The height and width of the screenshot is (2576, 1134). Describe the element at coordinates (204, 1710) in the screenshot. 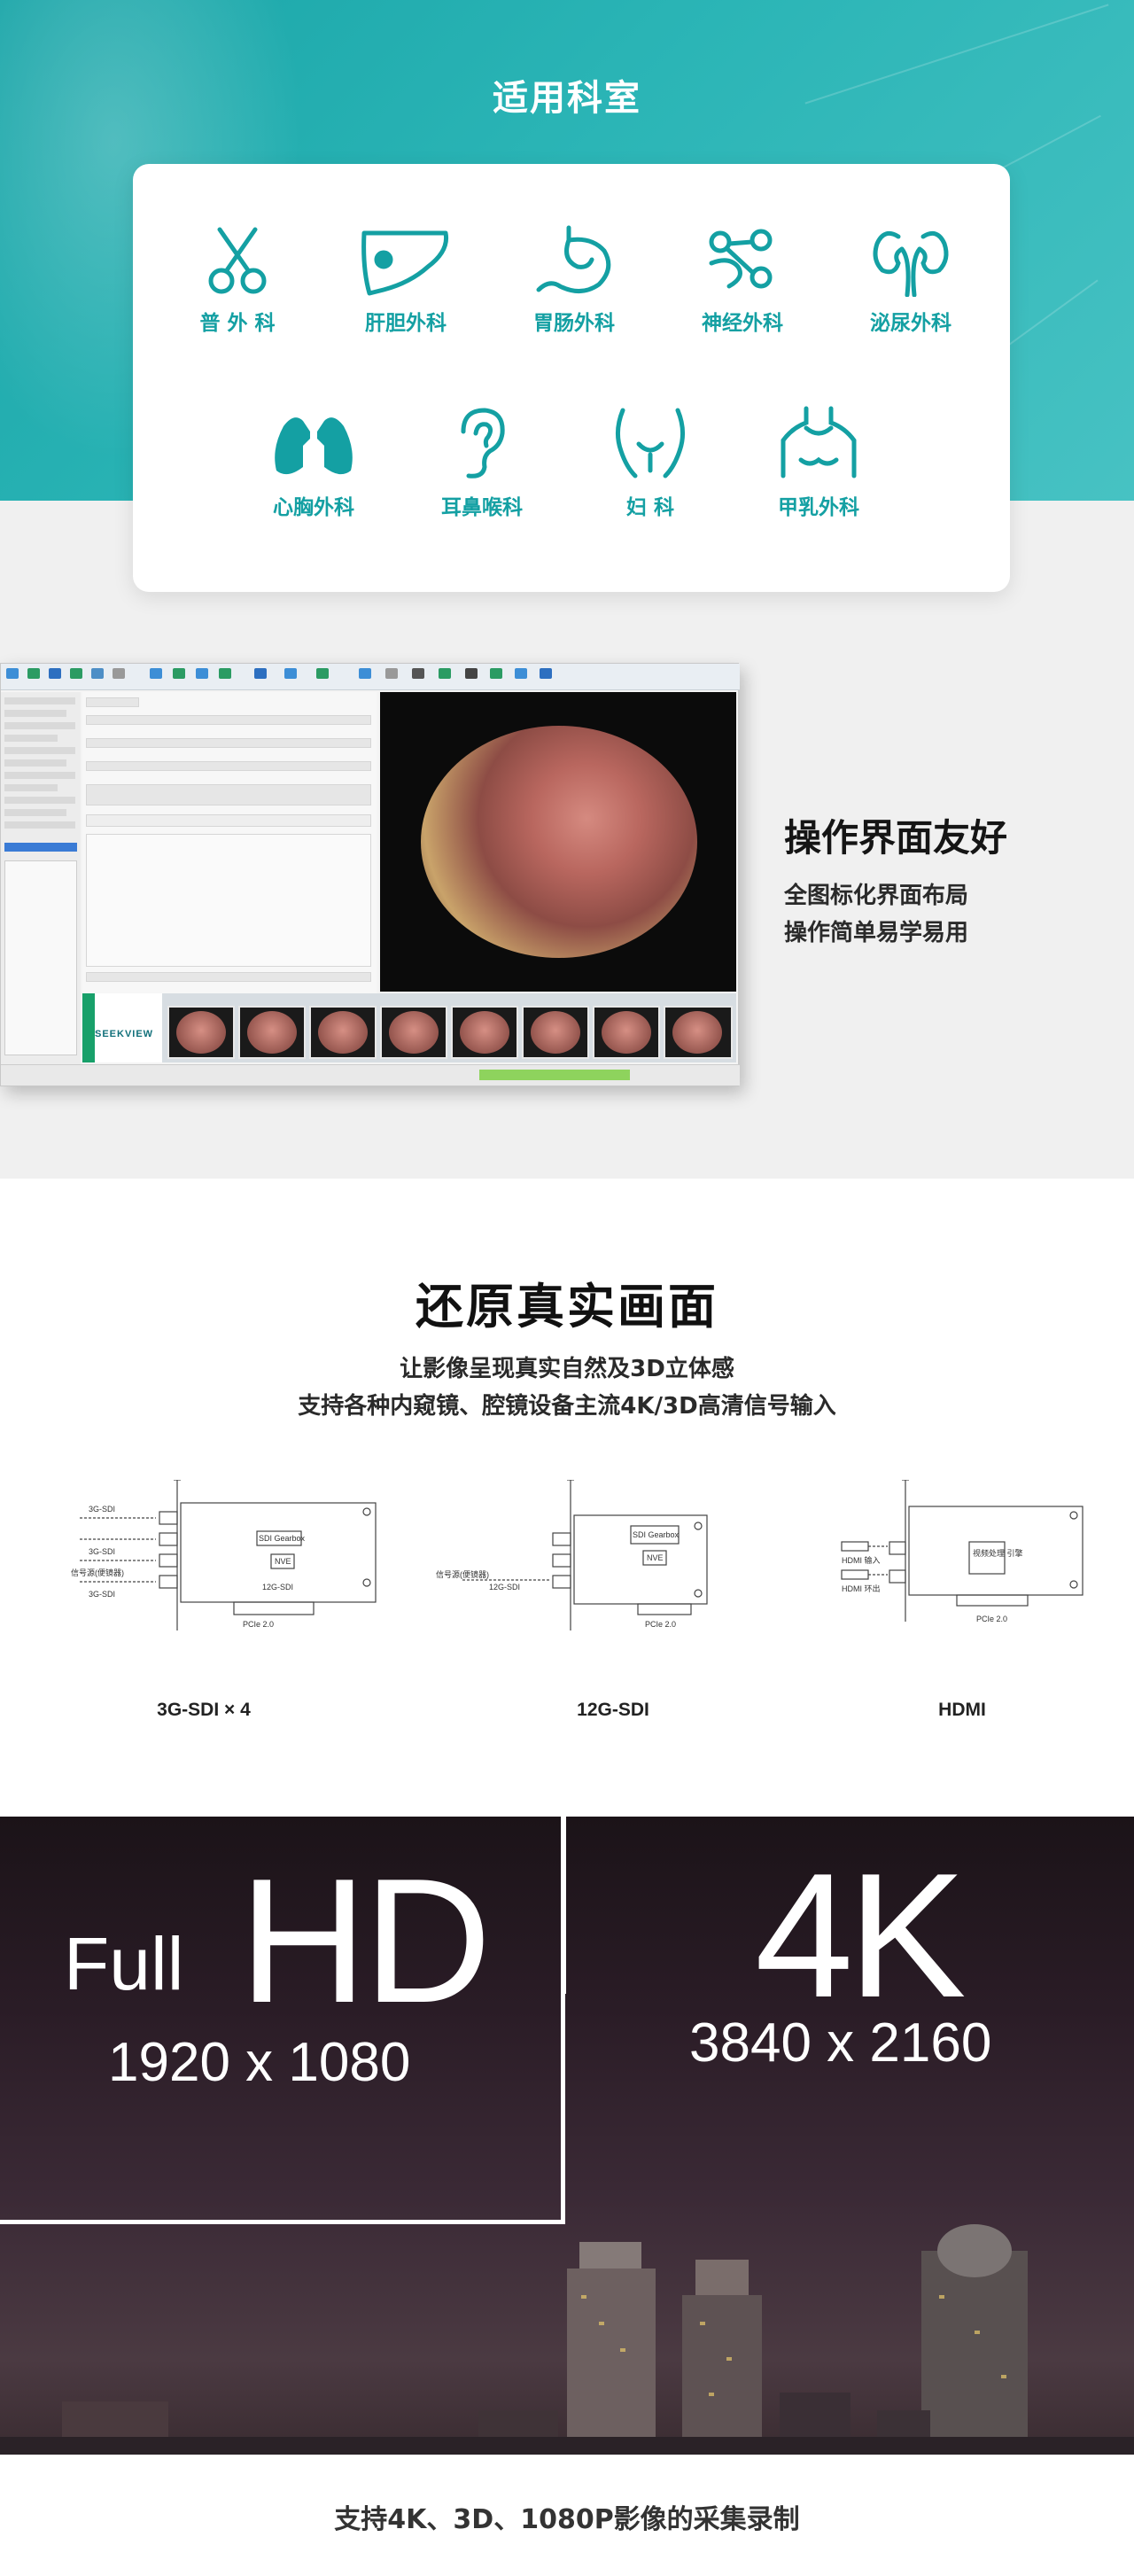

I see `card-label-3g-sdi: 3G-SDI × 4` at that location.